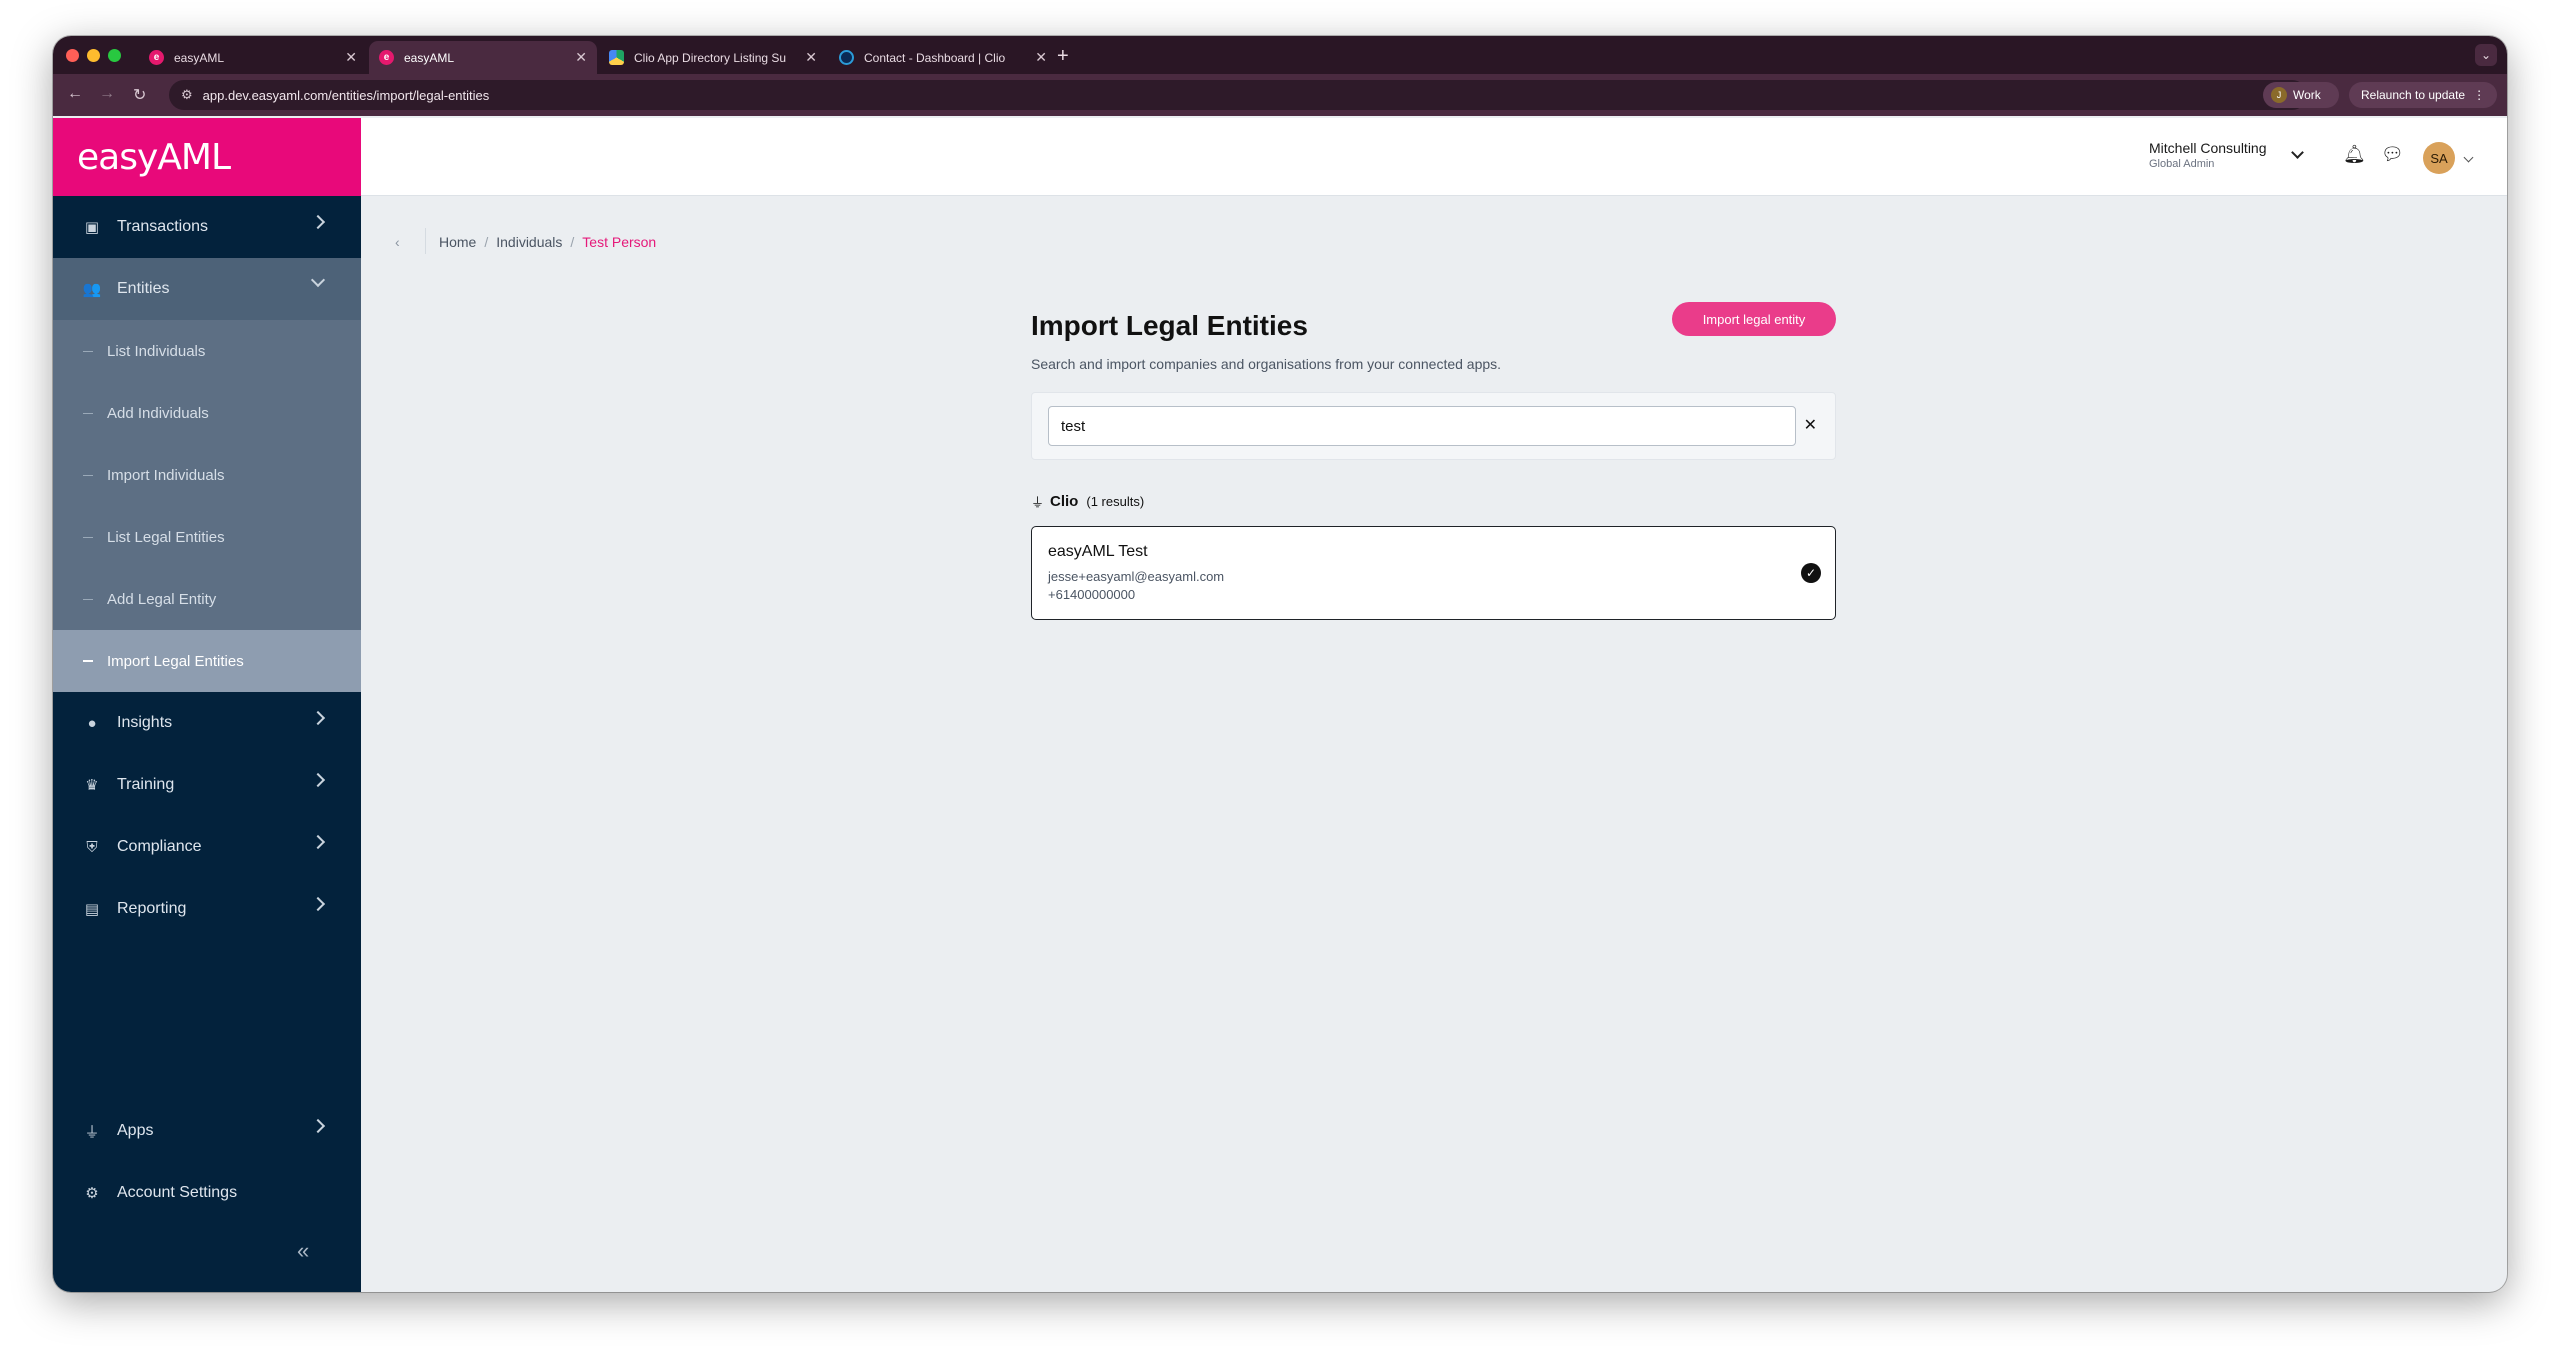 The width and height of the screenshot is (2560, 1364). Describe the element at coordinates (207, 1193) in the screenshot. I see `sidebar-item-account-settings: ⚙ Account Settings` at that location.